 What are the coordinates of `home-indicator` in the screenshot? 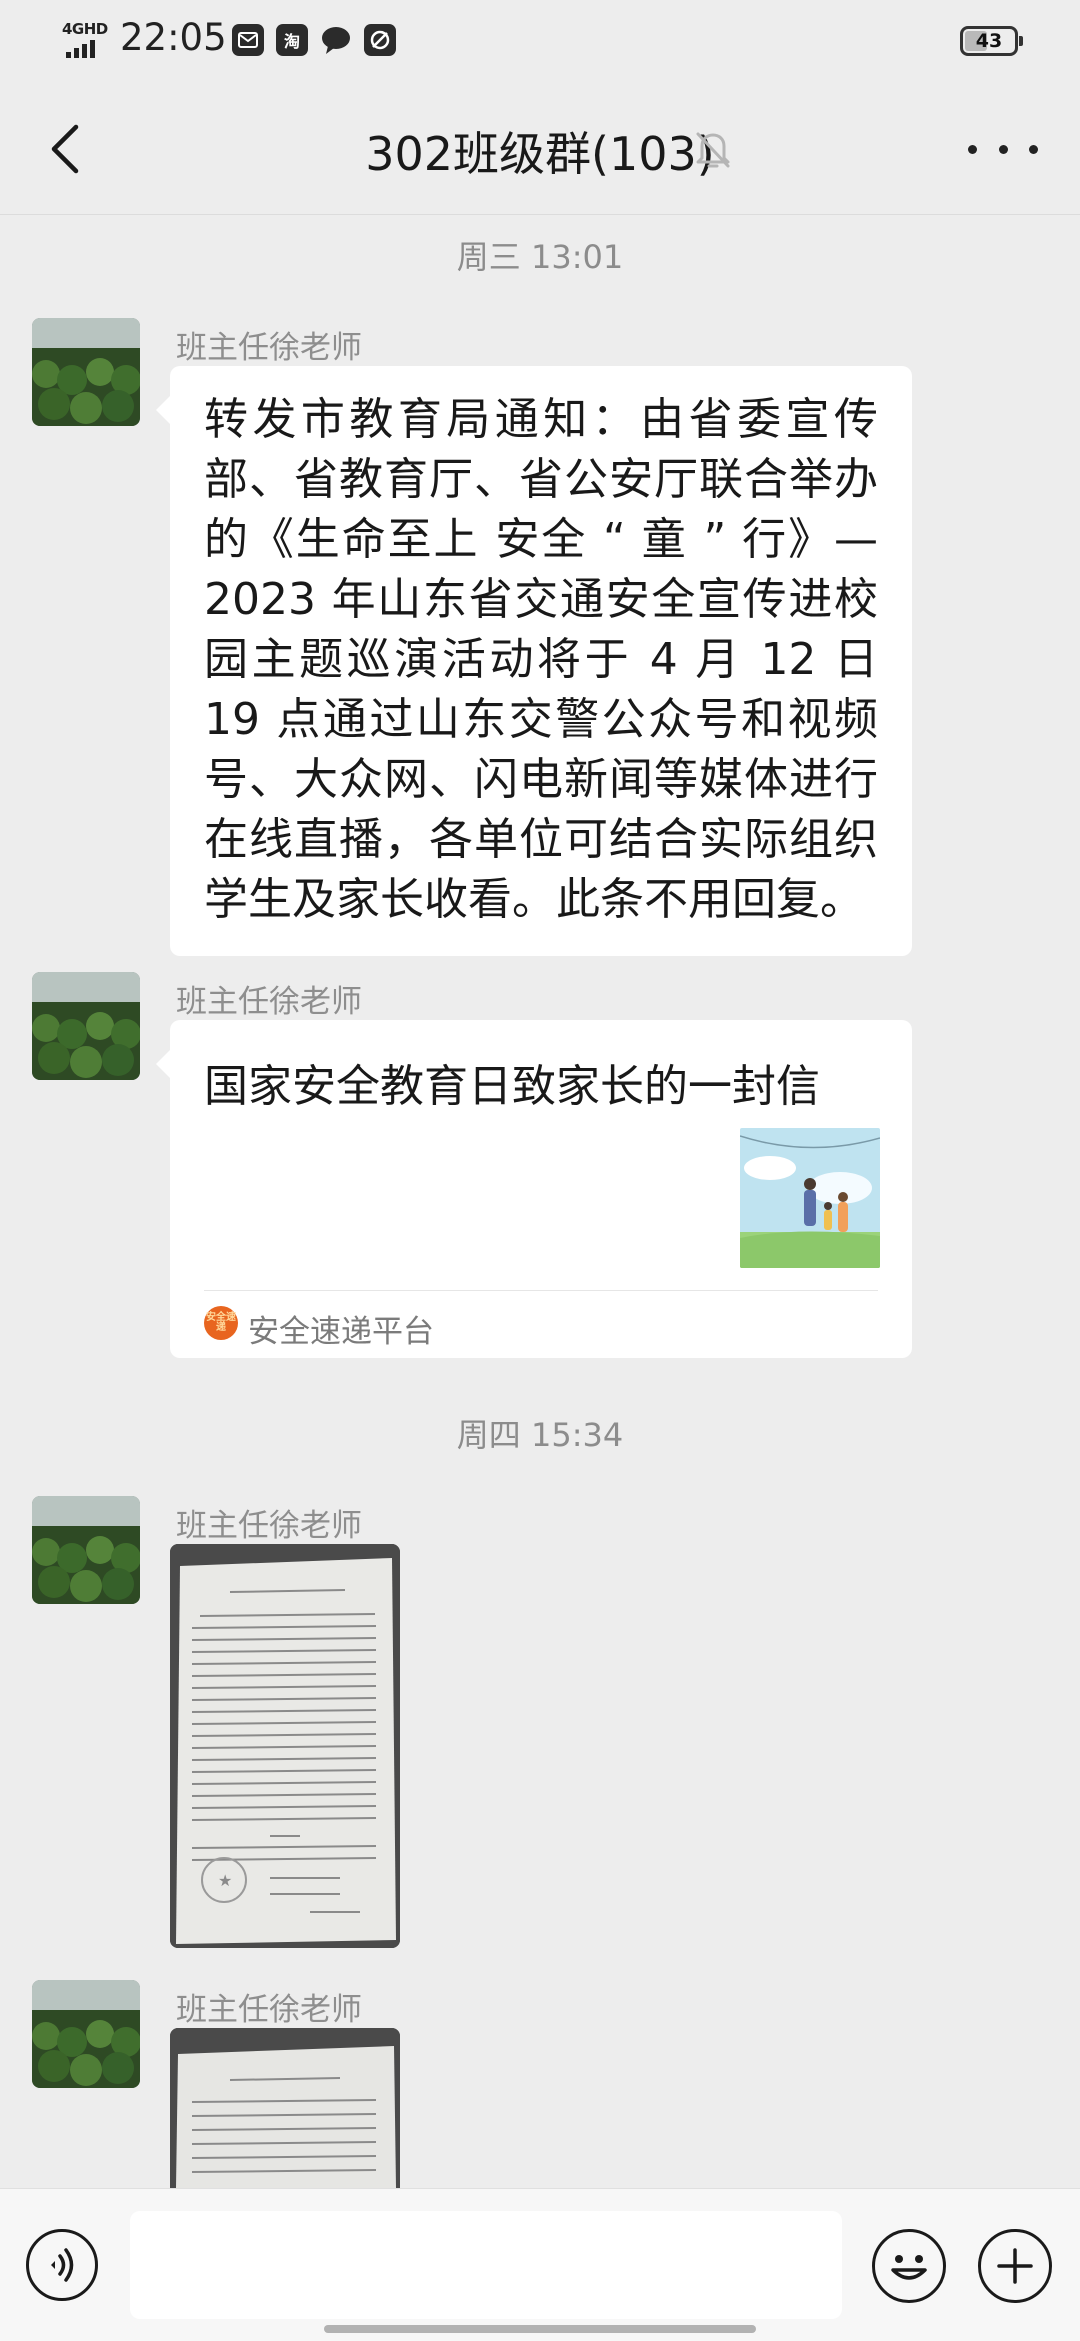 It's located at (540, 2329).